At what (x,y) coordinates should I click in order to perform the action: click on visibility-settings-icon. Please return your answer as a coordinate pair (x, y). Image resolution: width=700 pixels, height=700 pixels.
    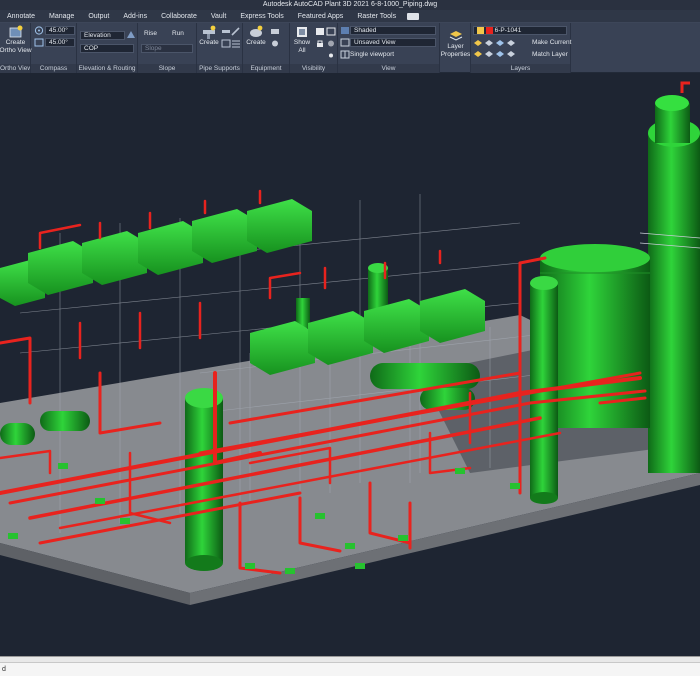
    Looking at the image, I should click on (331, 55).